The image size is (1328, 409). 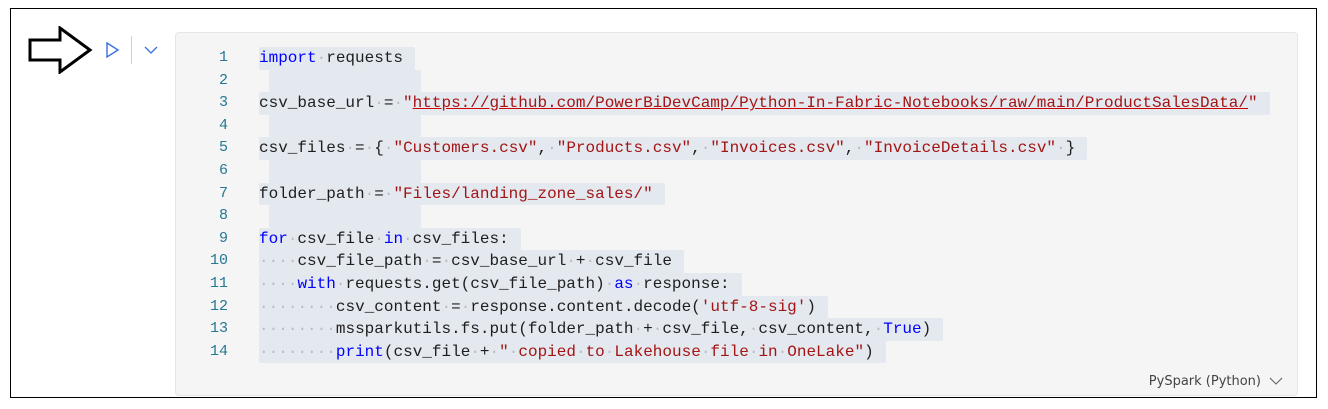 What do you see at coordinates (753, 306) in the screenshot?
I see `code-string: 'utf-8-sig'` at bounding box center [753, 306].